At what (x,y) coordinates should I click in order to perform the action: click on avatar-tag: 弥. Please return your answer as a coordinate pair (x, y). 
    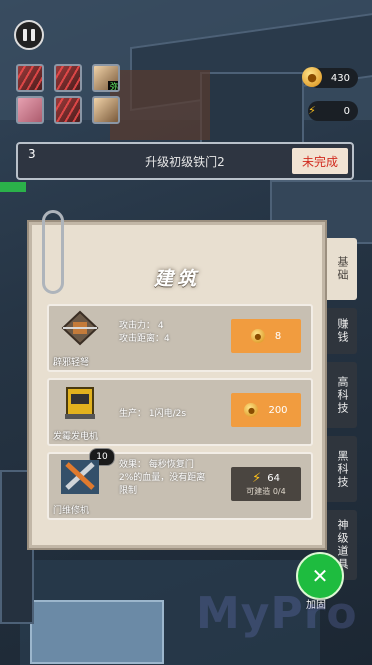
    Looking at the image, I should click on (113, 86).